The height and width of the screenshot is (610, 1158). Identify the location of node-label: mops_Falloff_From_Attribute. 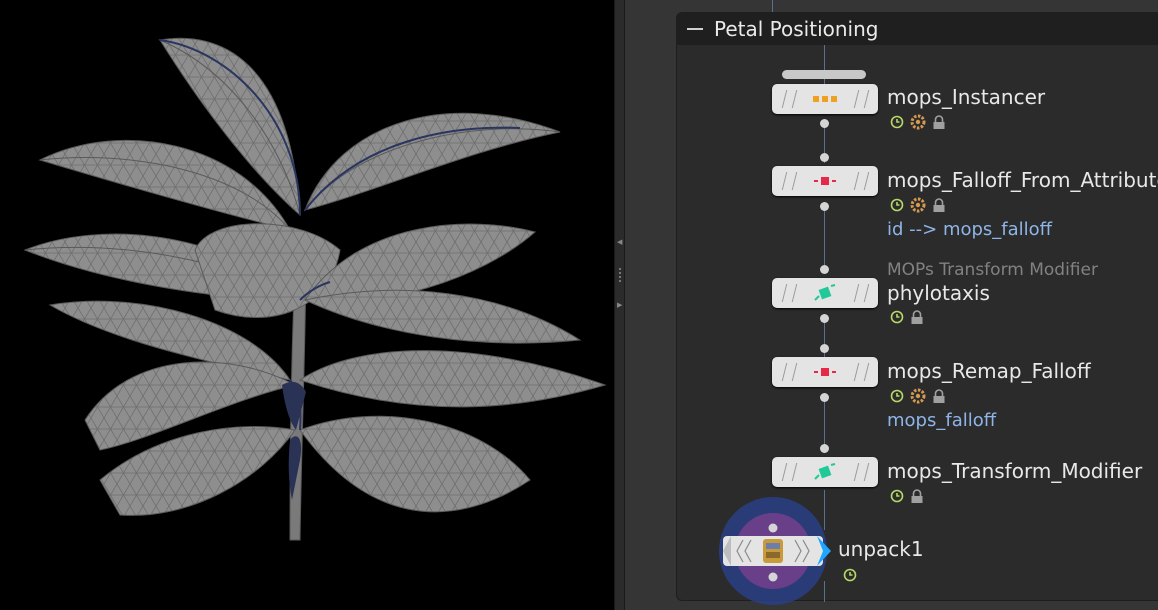
(1022, 180).